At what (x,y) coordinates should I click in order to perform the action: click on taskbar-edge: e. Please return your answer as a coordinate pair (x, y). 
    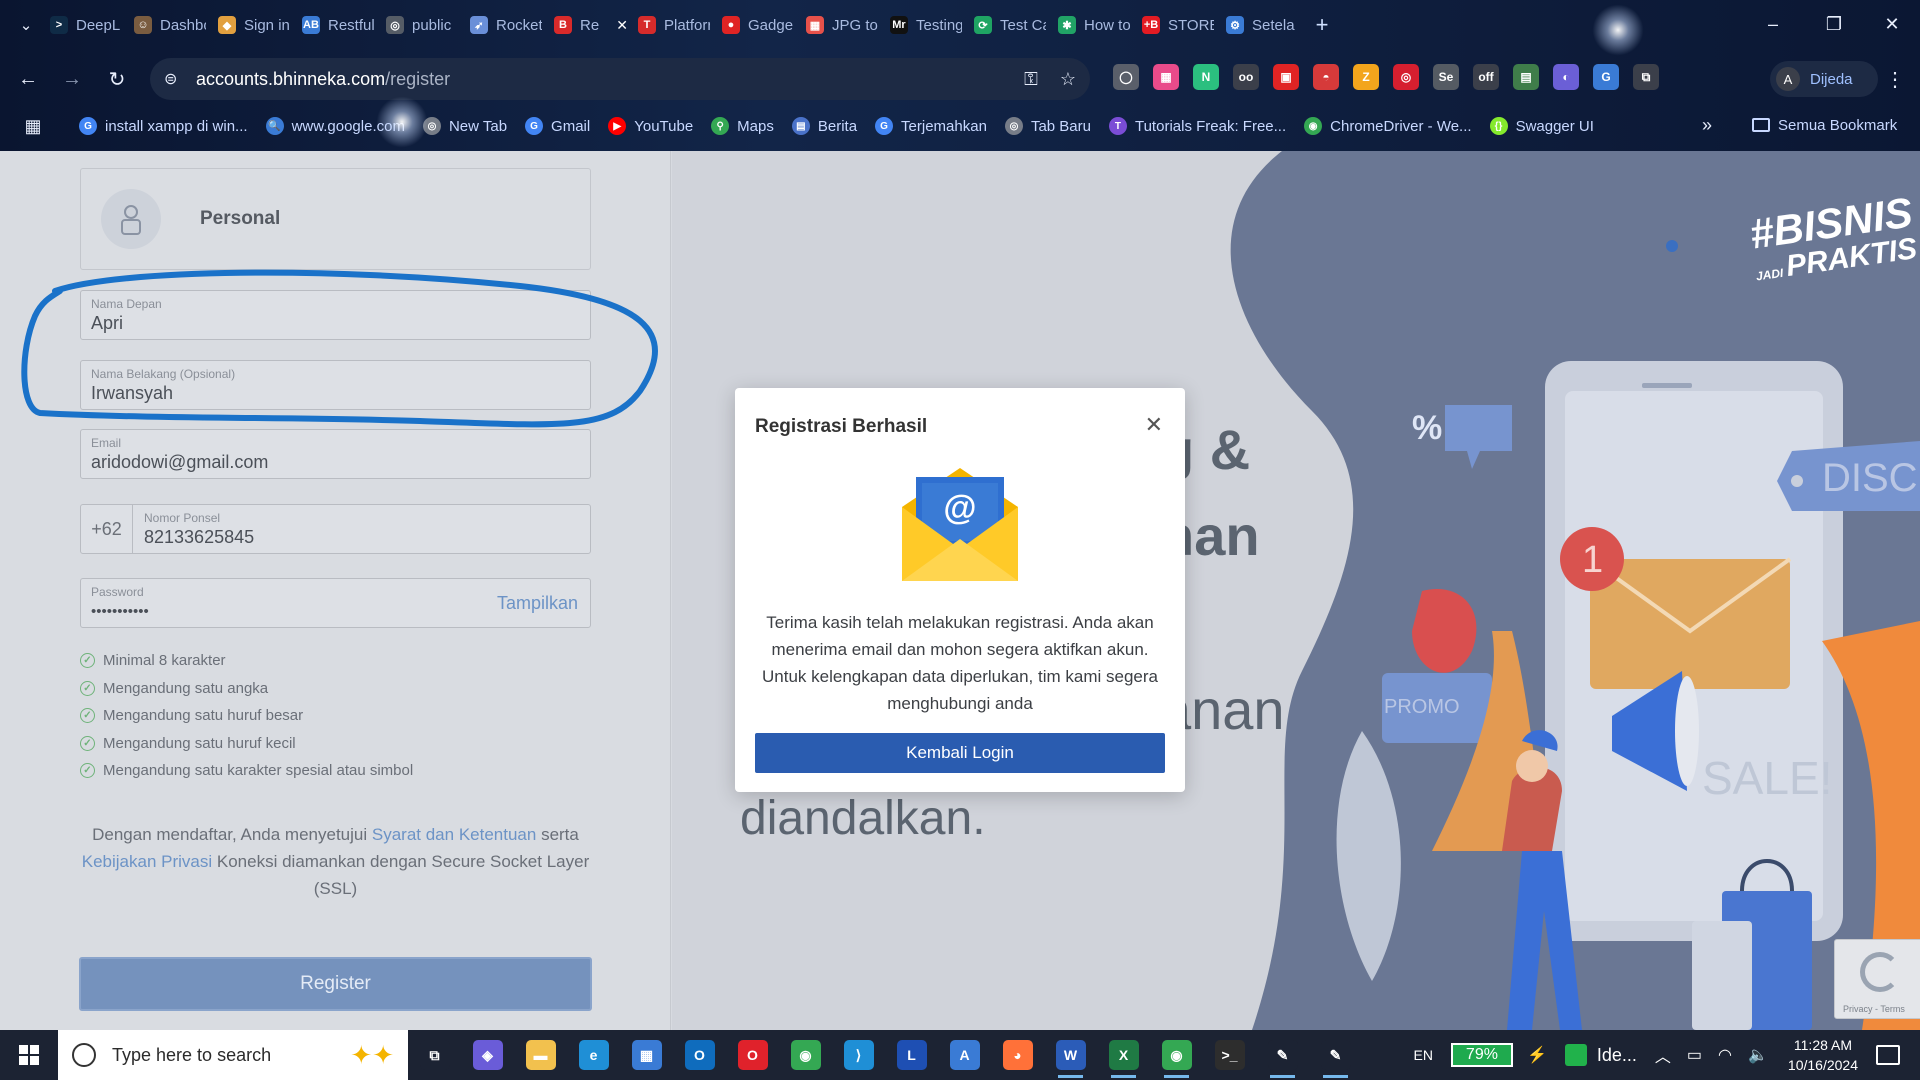
    Looking at the image, I should click on (593, 1055).